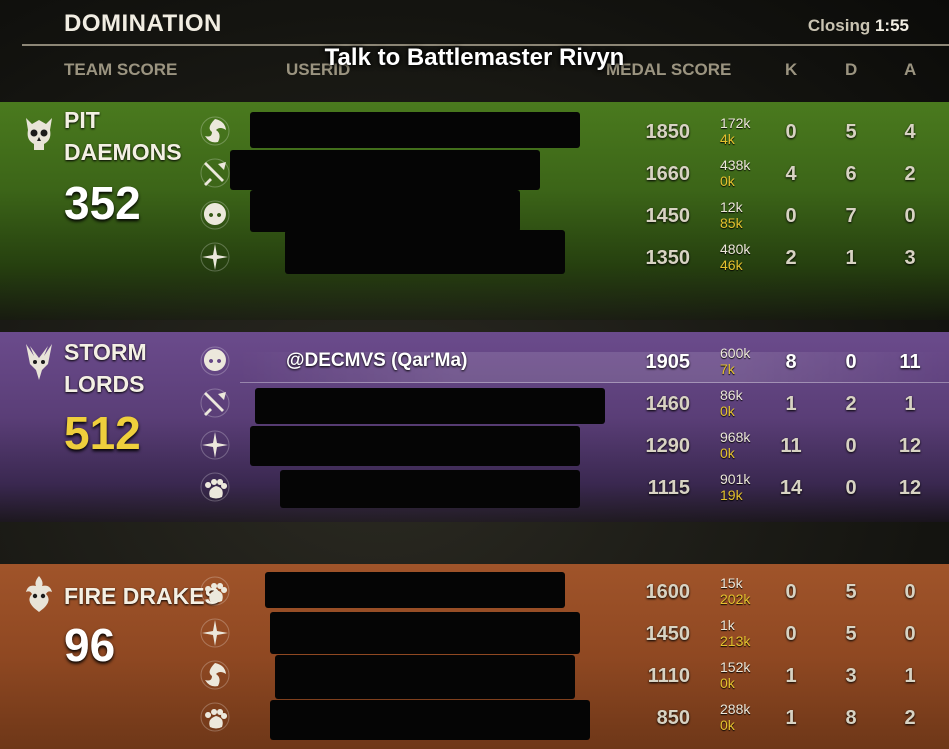  Describe the element at coordinates (735, 165) in the screenshot. I see `damage-done: 438k` at that location.